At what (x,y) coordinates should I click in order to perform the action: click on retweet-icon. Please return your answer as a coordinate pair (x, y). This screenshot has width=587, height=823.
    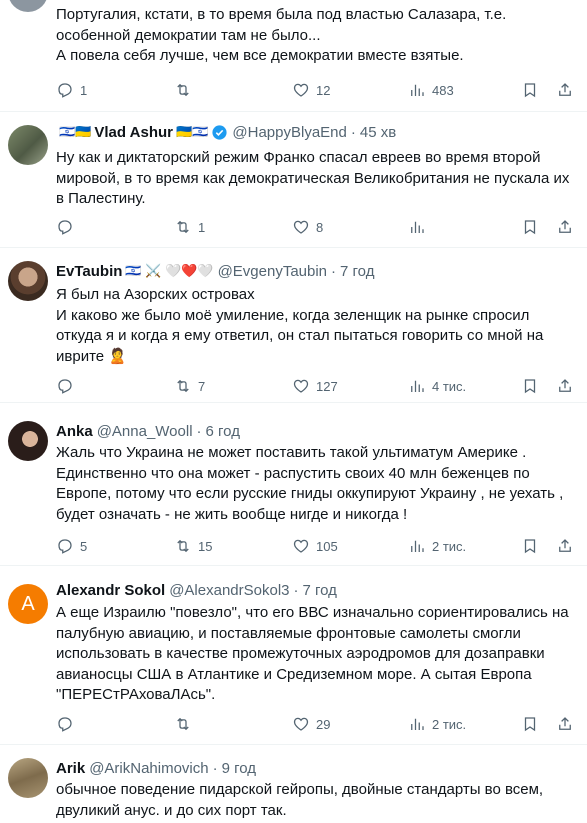
    Looking at the image, I should click on (183, 90).